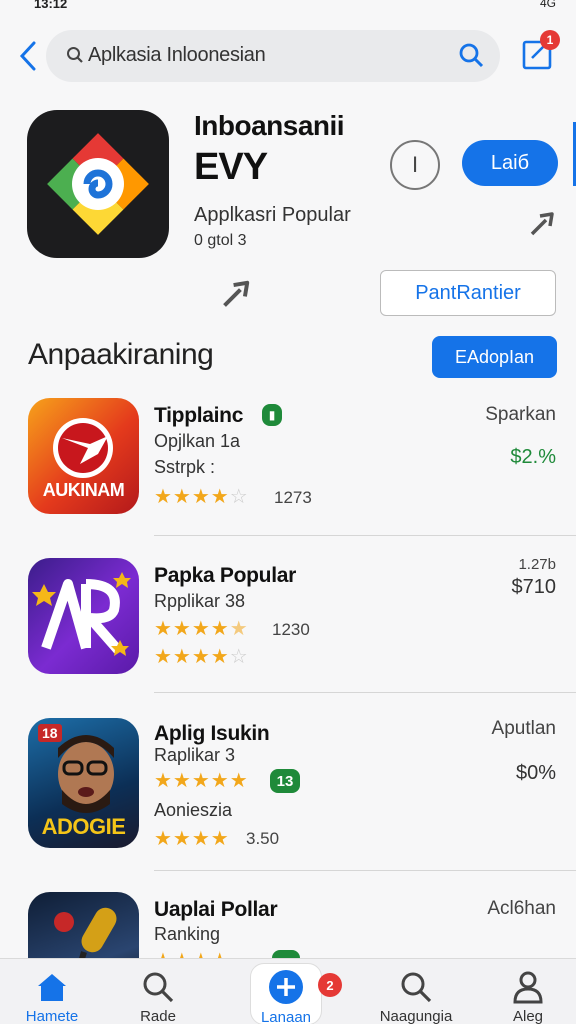 The image size is (576, 1024). What do you see at coordinates (193, 810) in the screenshot?
I see `item-detail: Aonieszia` at bounding box center [193, 810].